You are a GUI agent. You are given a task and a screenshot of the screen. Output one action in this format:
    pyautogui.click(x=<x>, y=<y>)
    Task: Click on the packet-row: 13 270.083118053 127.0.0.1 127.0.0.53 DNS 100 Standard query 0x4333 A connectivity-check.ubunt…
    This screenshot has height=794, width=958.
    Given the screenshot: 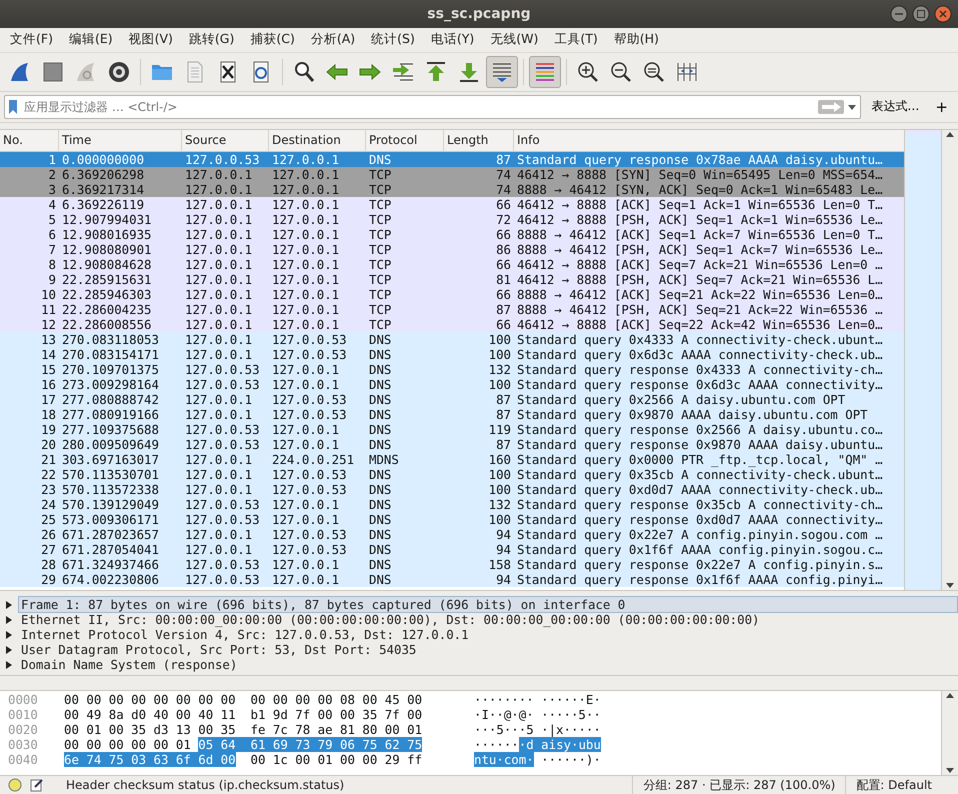 What is the action you would take?
    pyautogui.click(x=452, y=339)
    